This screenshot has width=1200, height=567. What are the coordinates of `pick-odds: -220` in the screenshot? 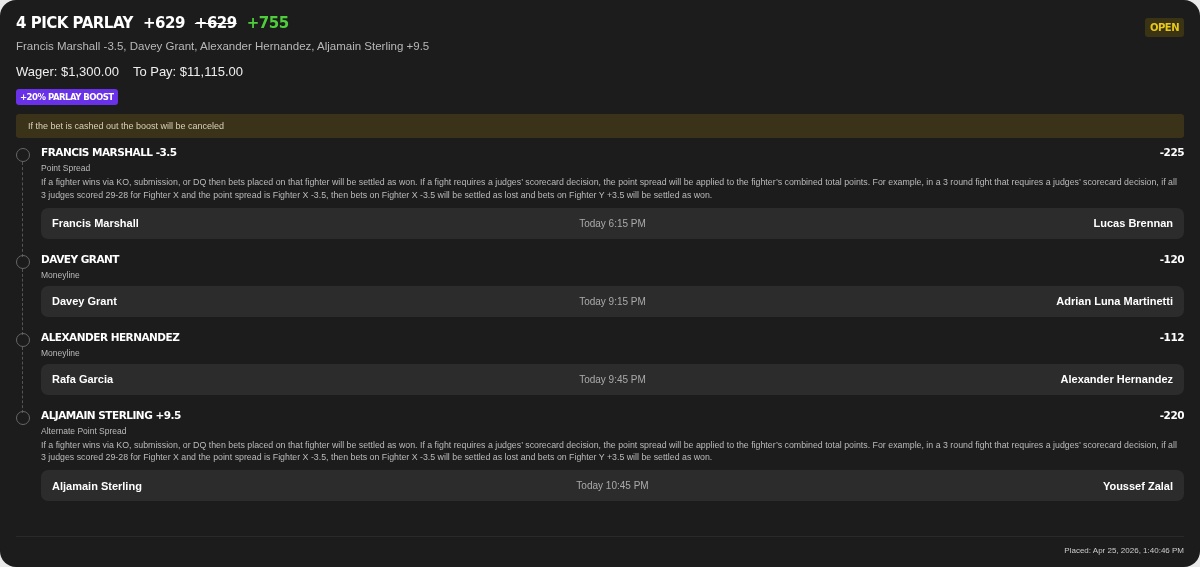 It's located at (1171, 414).